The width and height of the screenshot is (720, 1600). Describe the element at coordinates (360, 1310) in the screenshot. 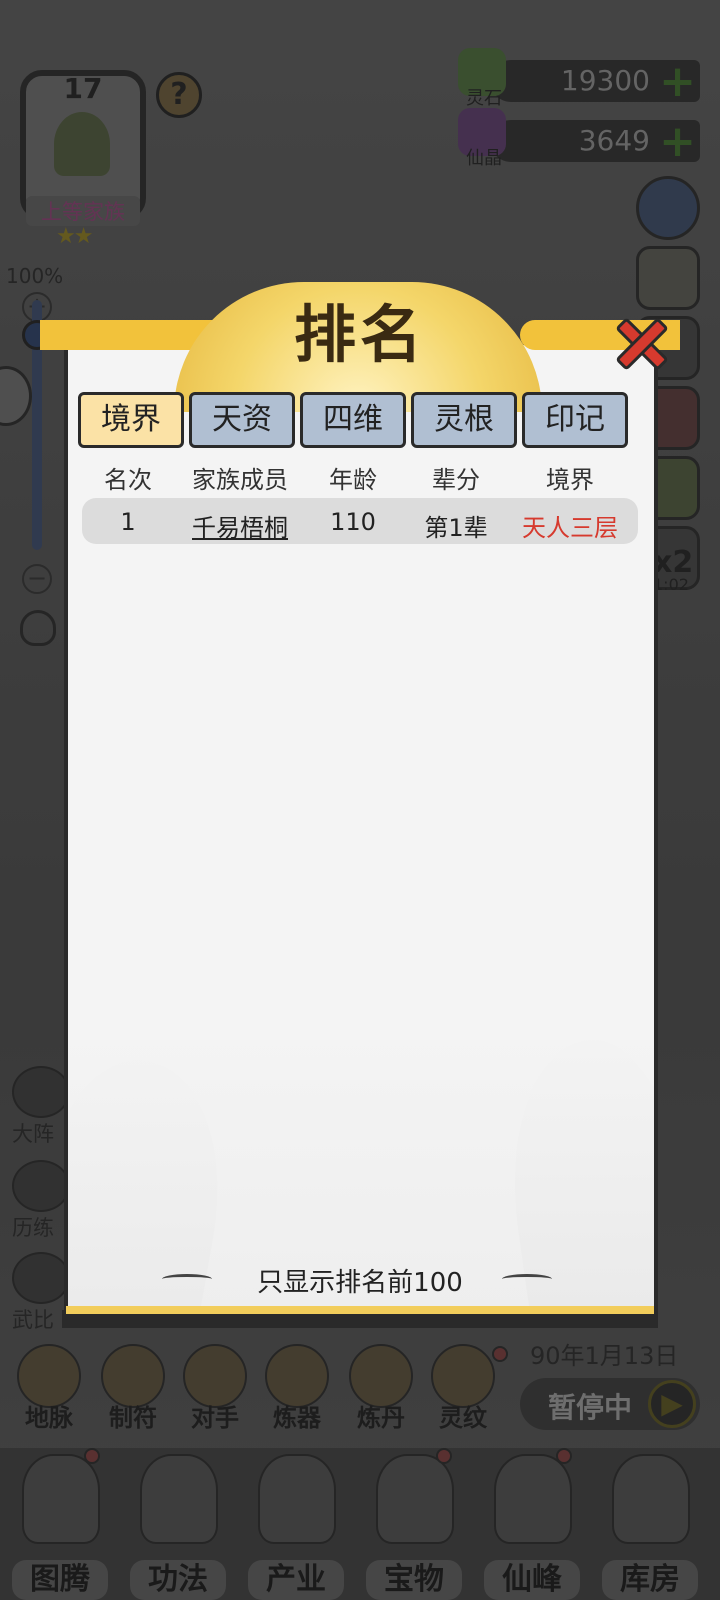

I see `dialog-bottom-trim` at that location.